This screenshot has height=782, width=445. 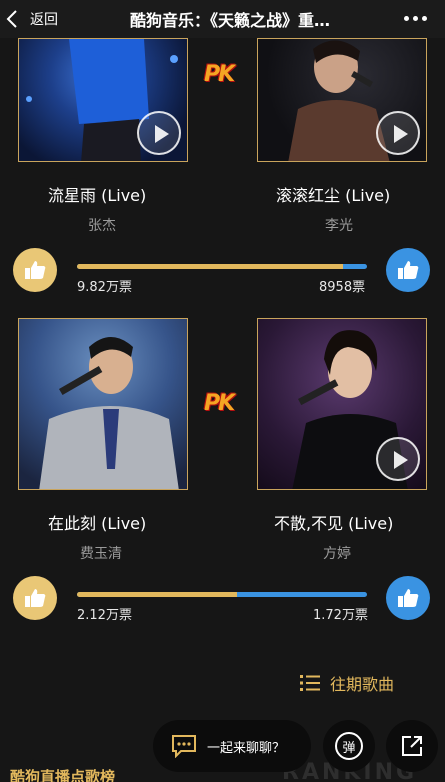 What do you see at coordinates (97, 194) in the screenshot?
I see `left-song-title-1: 流星雨 (Live)` at bounding box center [97, 194].